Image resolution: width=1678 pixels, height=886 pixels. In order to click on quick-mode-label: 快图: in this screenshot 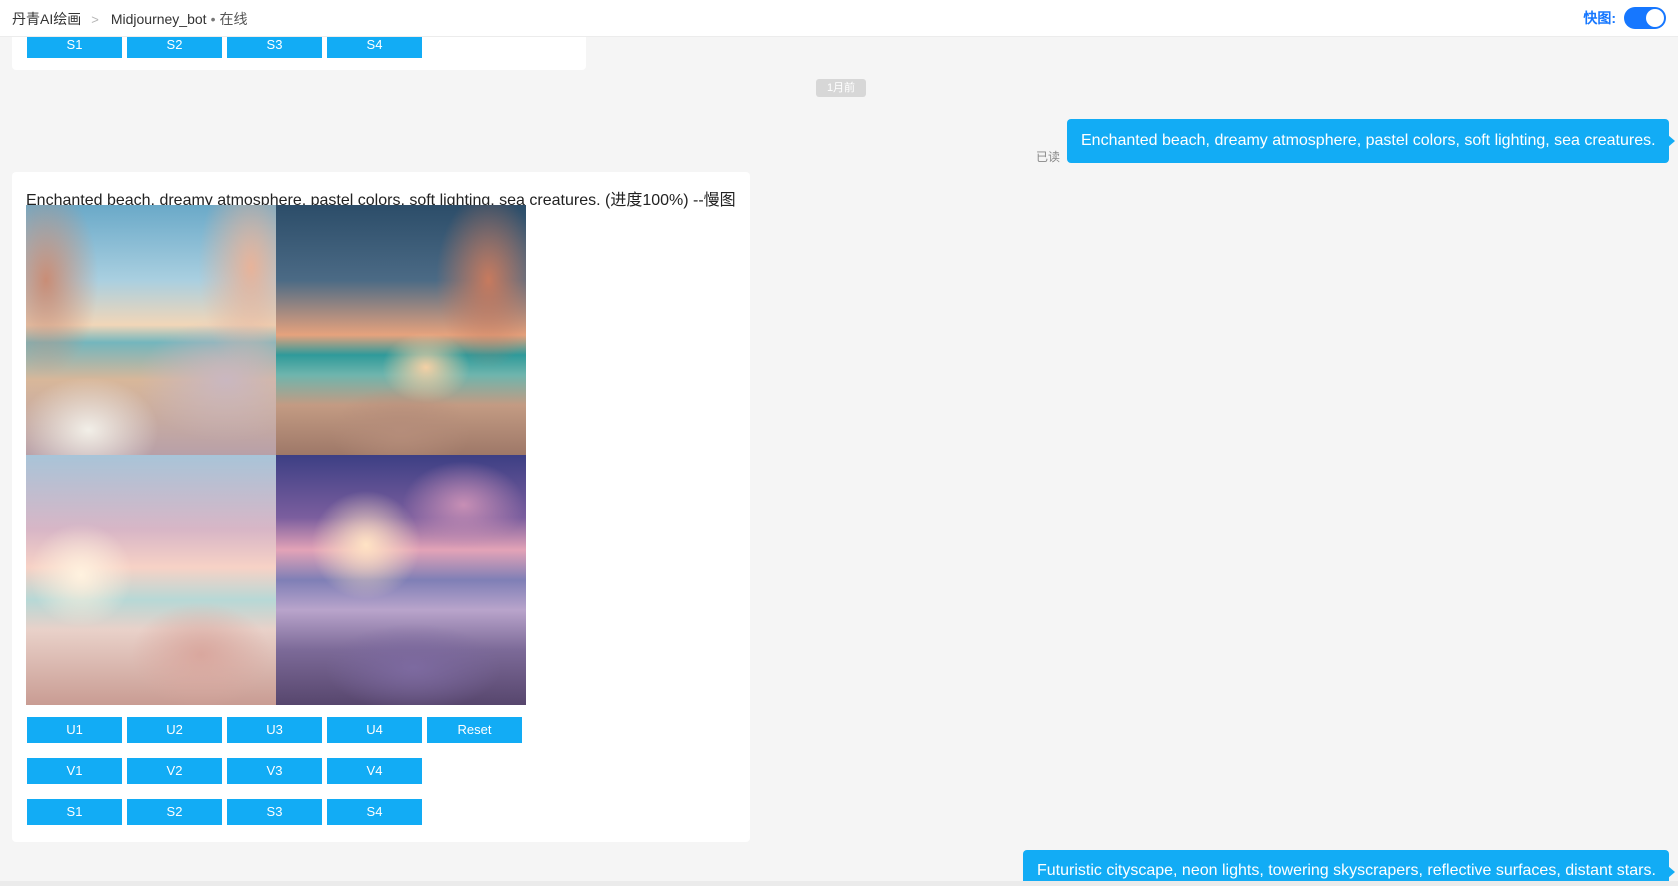, I will do `click(1599, 18)`.